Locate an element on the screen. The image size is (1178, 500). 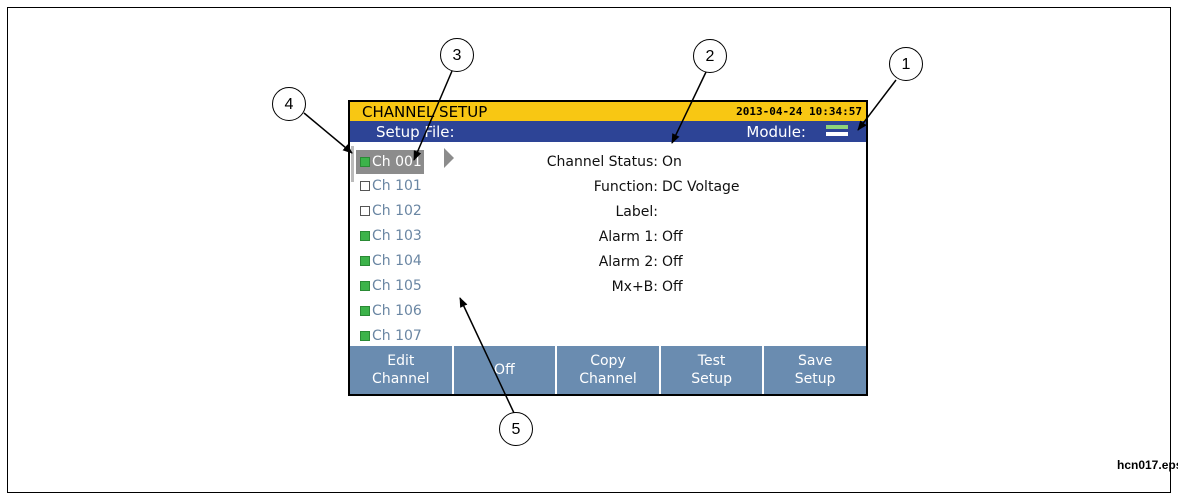
channel-label: Ch 107 is located at coordinates (397, 336).